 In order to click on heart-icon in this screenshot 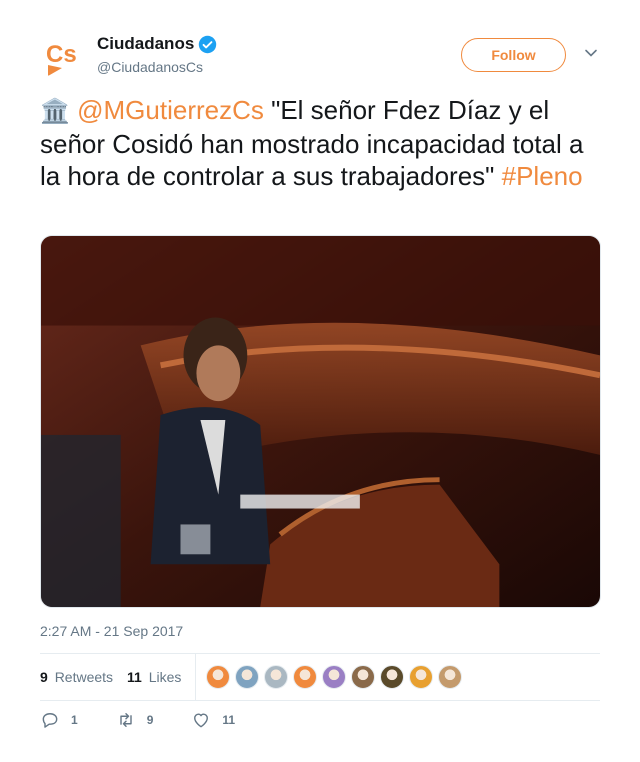, I will do `click(201, 720)`.